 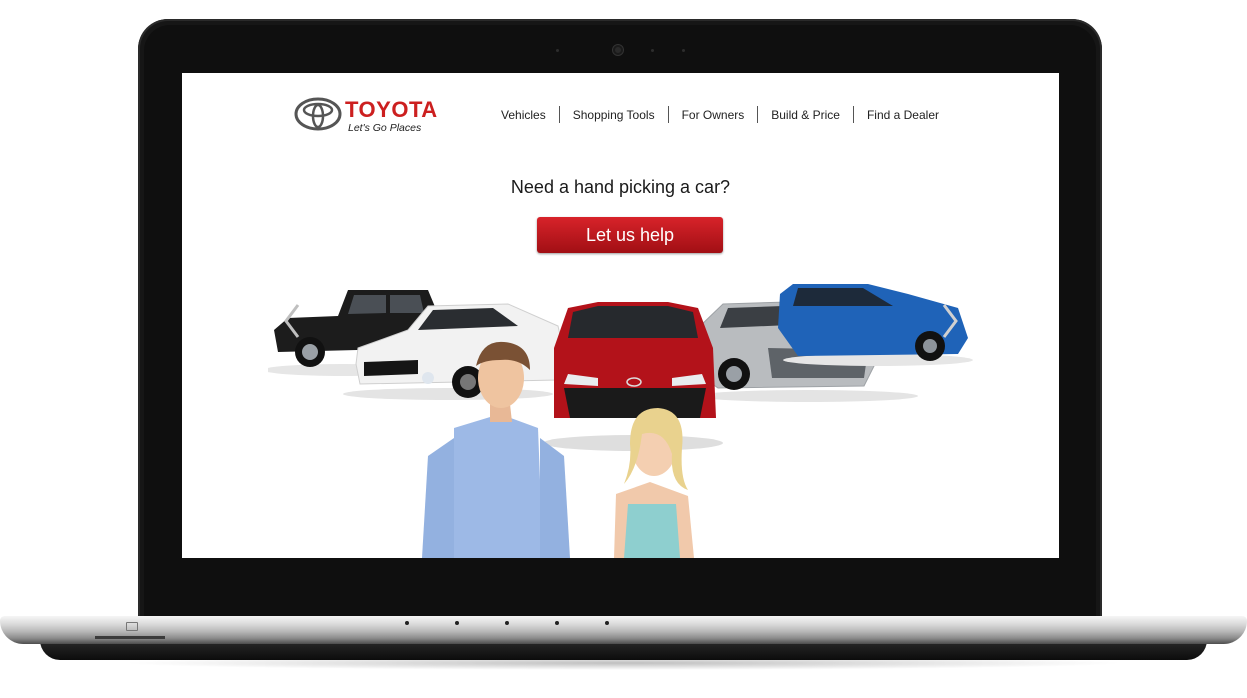 I want to click on nav-item-build-price: Build & Price, so click(x=805, y=115).